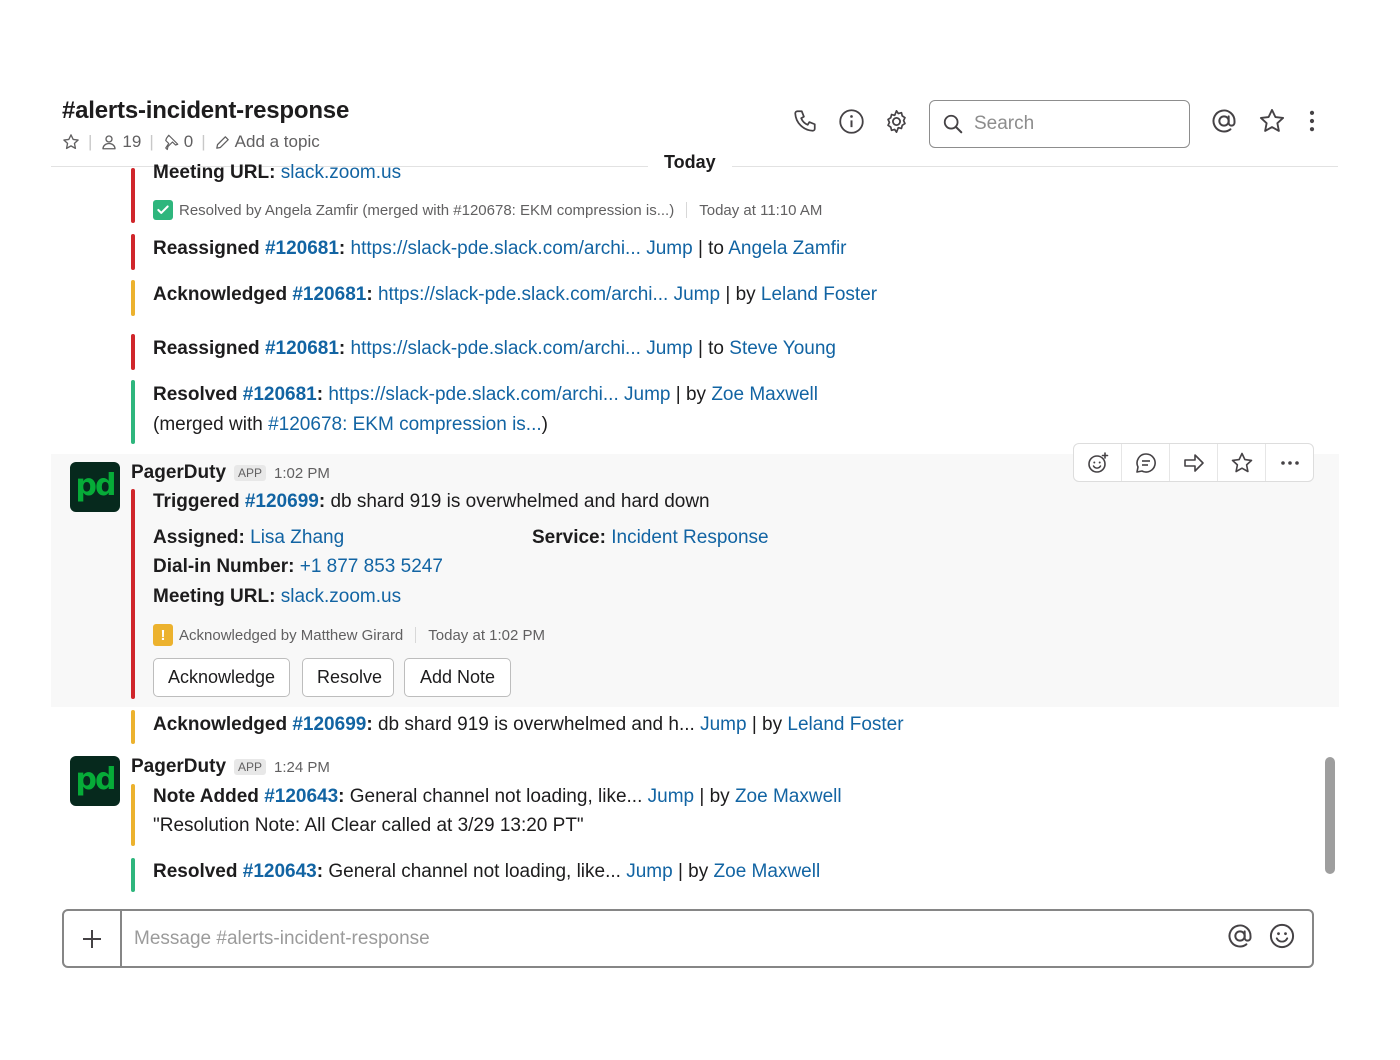  What do you see at coordinates (214, 596) in the screenshot?
I see `field-label: Meeting URL:` at bounding box center [214, 596].